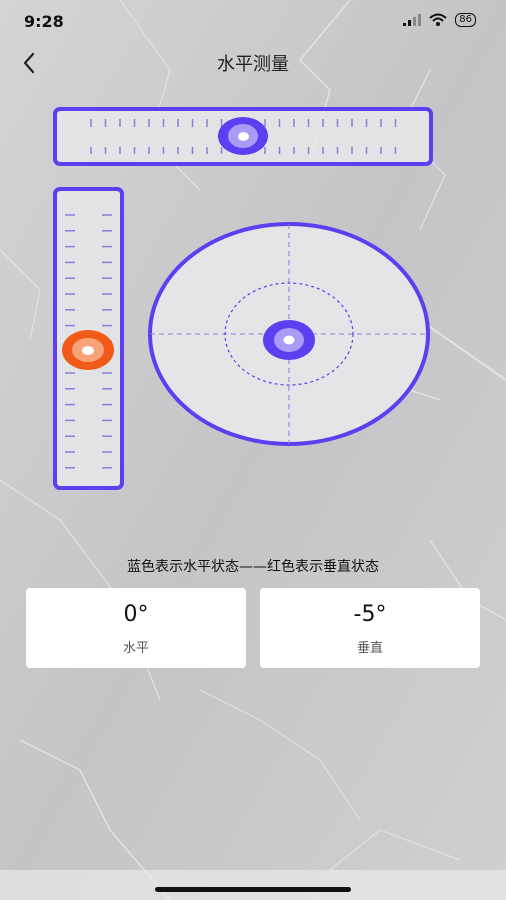 This screenshot has height=900, width=506. Describe the element at coordinates (370, 628) in the screenshot. I see `vertical-reading-card: -5° 垂直` at that location.